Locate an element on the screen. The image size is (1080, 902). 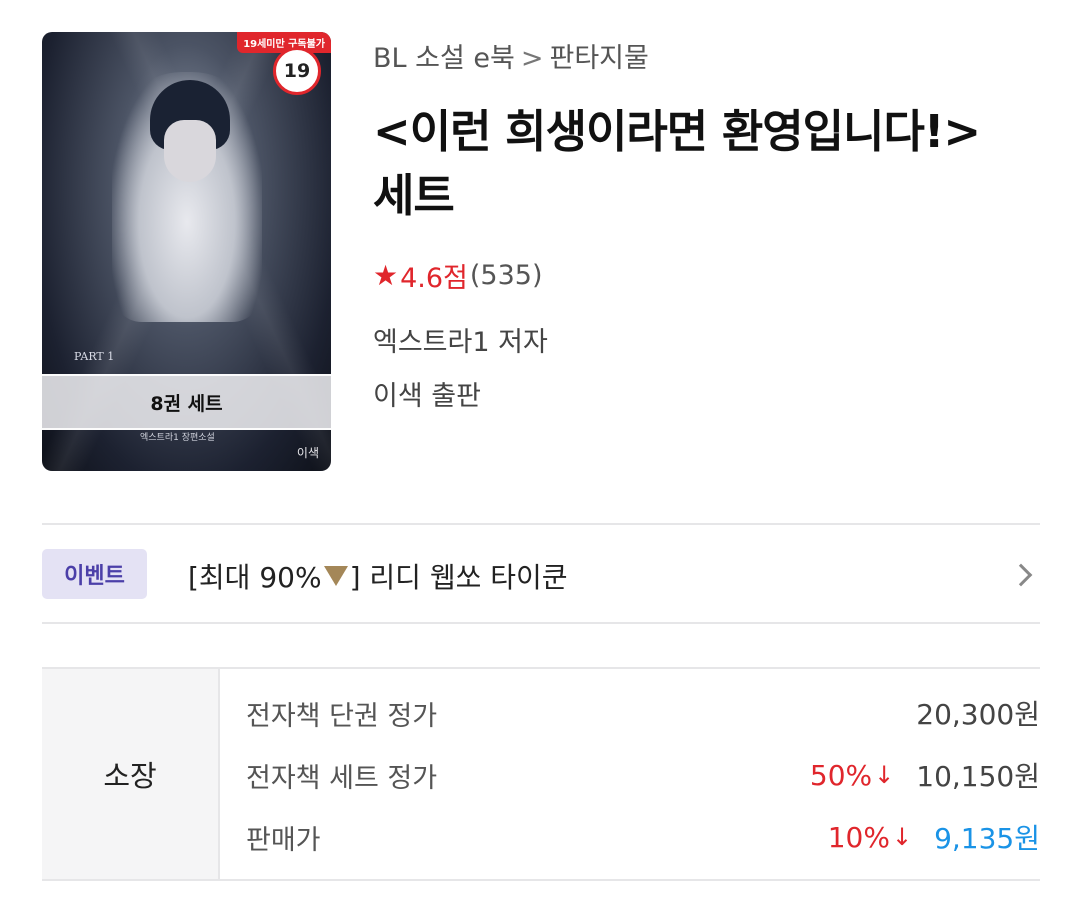
rating-score: 4.6점 is located at coordinates (434, 278).